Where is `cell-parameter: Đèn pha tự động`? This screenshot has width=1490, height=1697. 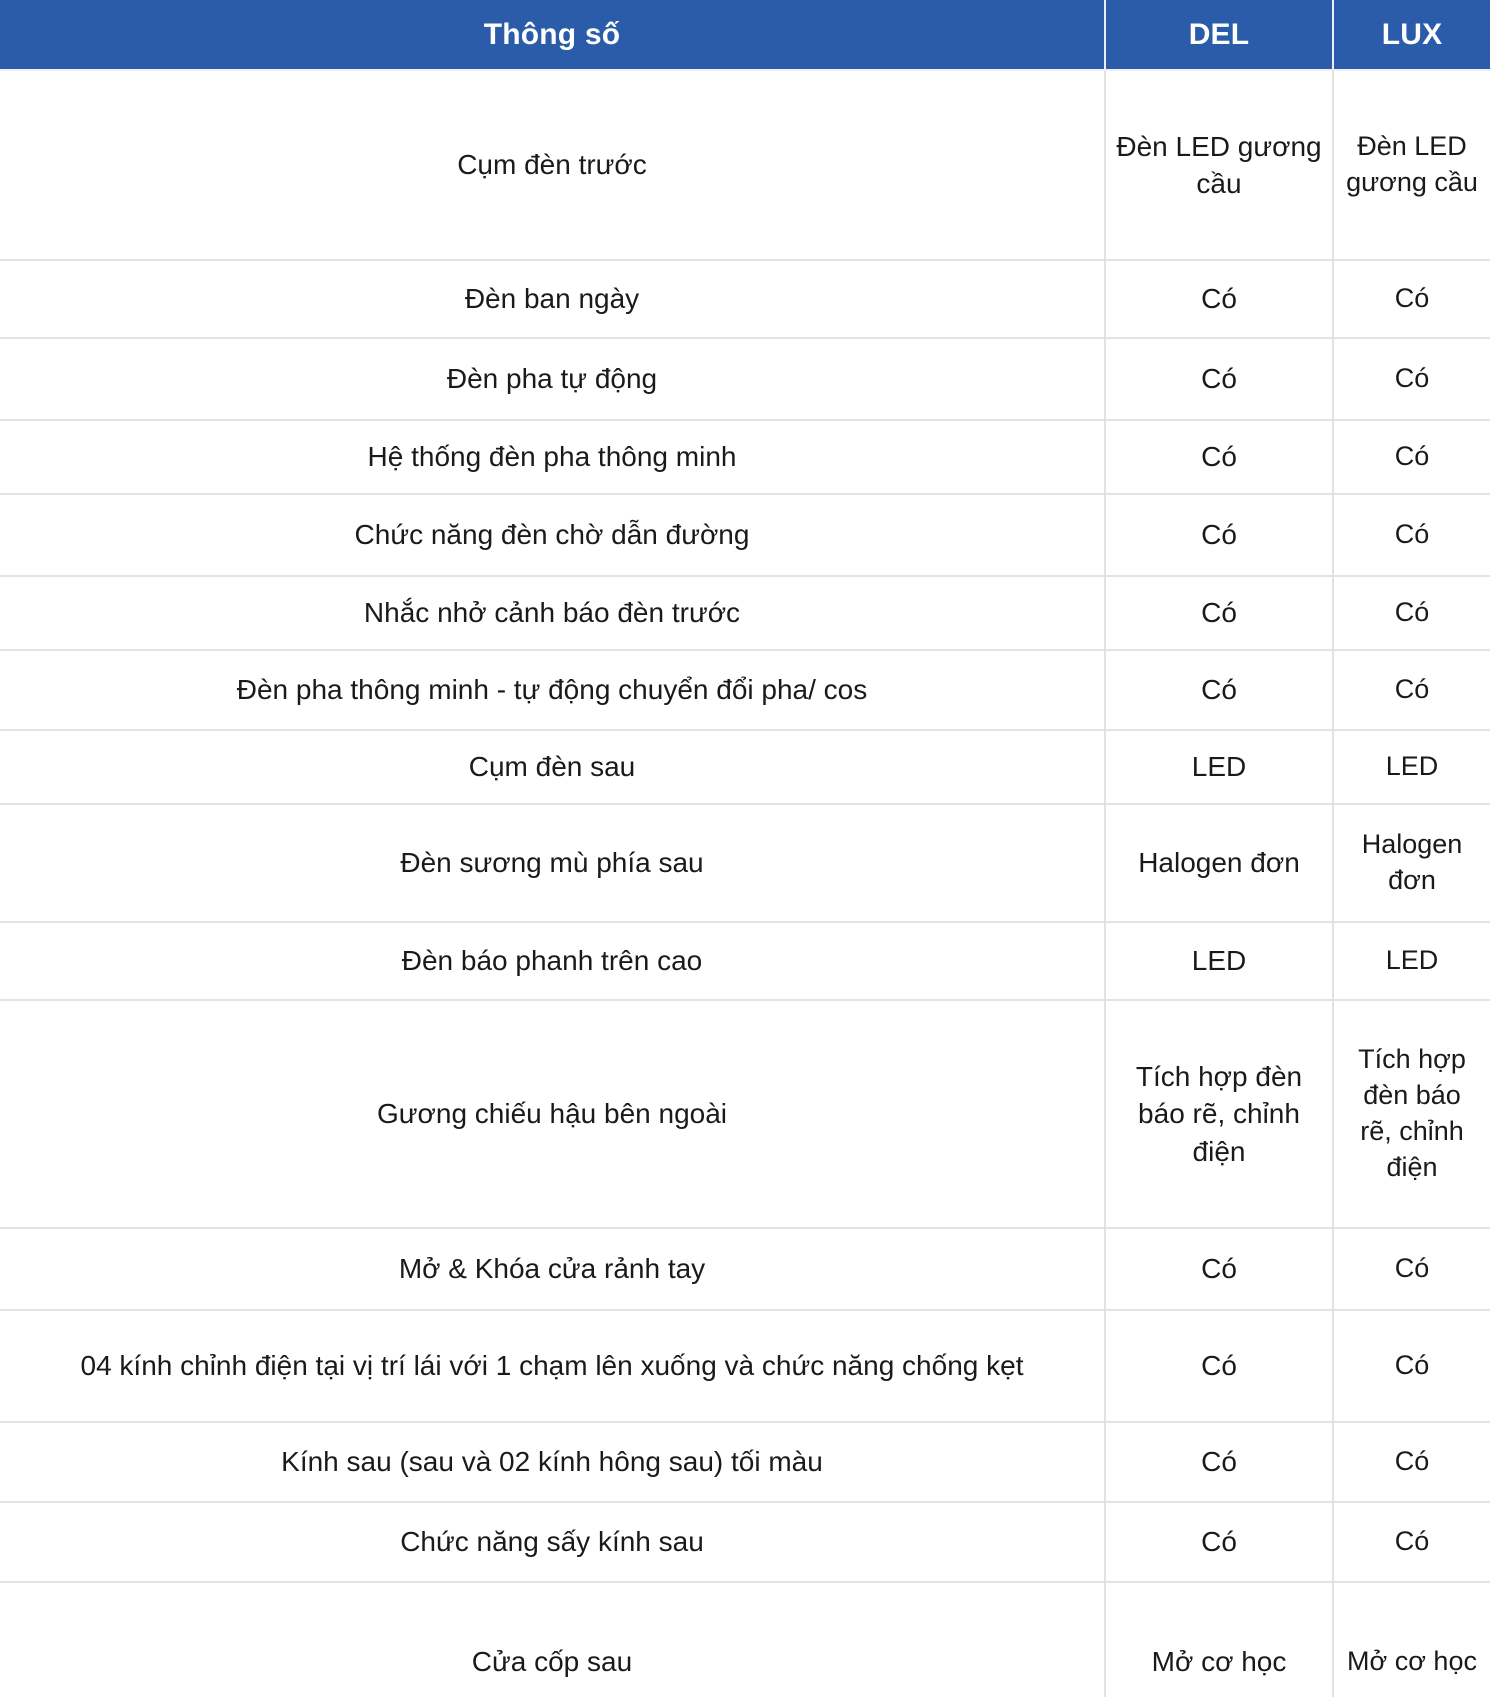
cell-parameter: Đèn pha tự động is located at coordinates (553, 379).